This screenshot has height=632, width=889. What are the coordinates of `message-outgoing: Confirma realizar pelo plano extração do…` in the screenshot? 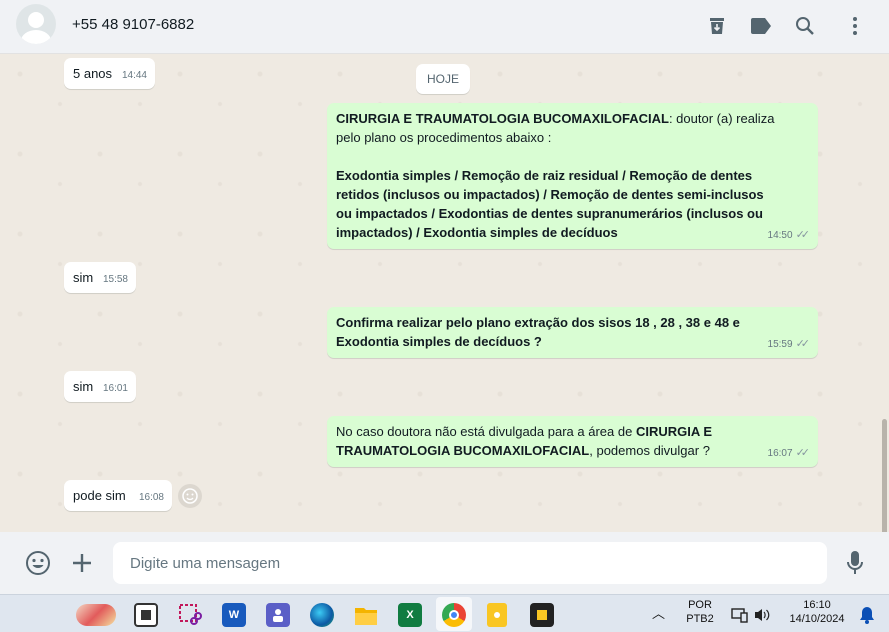 It's located at (572, 332).